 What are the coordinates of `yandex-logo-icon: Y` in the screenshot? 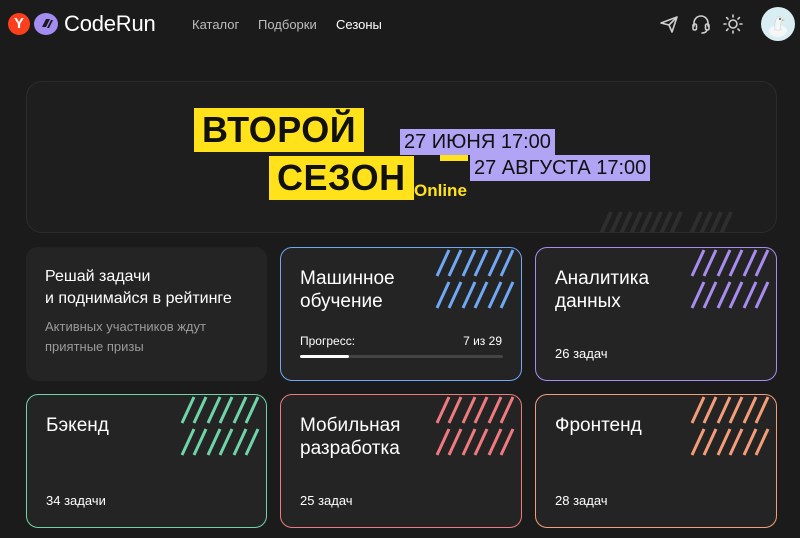 It's located at (19, 24).